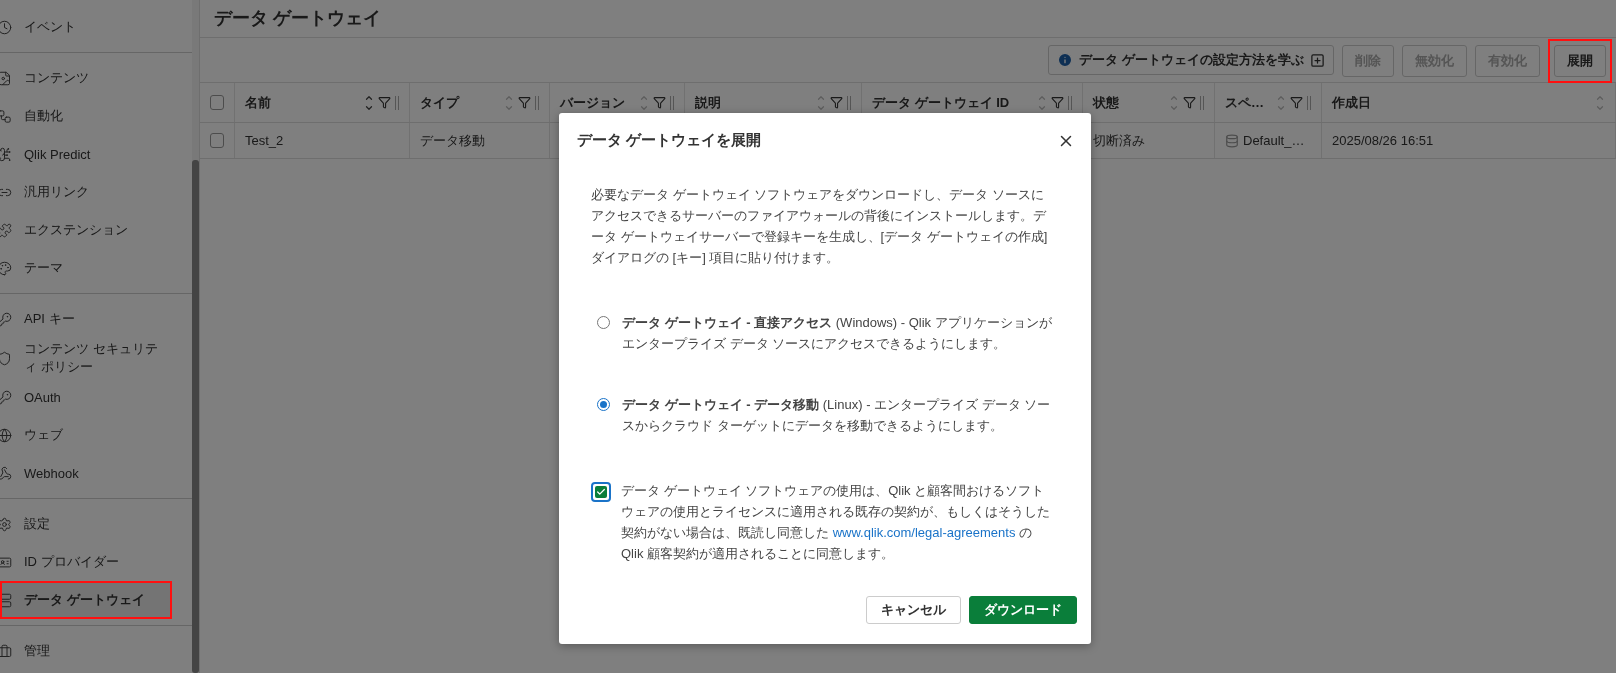 Image resolution: width=1616 pixels, height=673 pixels. Describe the element at coordinates (86, 268) in the screenshot. I see `sidebar-item: テーマ` at that location.